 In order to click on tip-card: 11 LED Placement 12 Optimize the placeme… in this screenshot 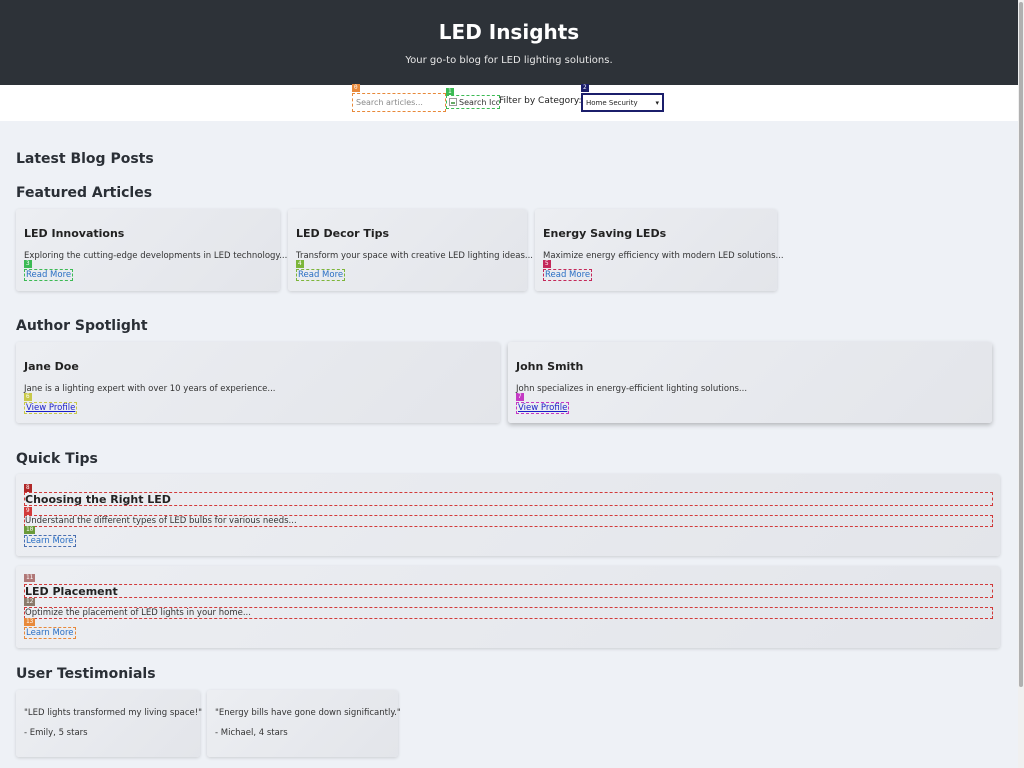, I will do `click(508, 607)`.